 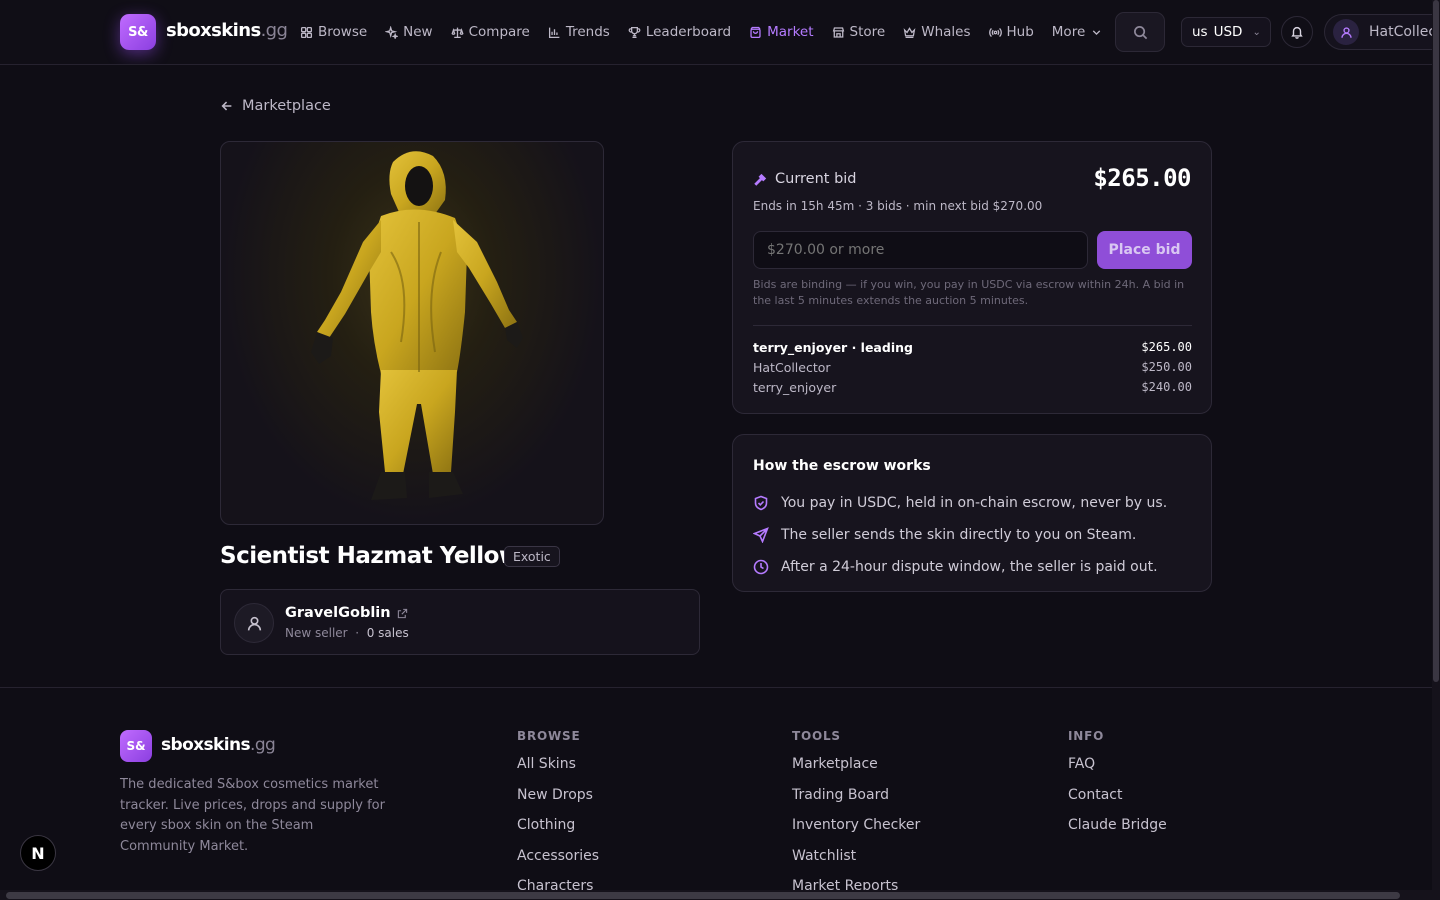 I want to click on grid-icon, so click(x=306, y=32).